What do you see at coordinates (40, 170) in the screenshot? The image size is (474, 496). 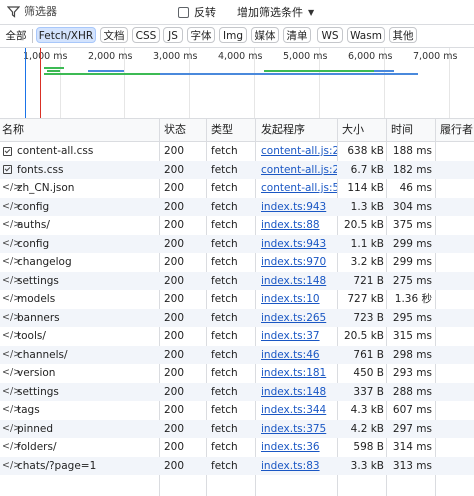 I see `request-name: fonts.css` at bounding box center [40, 170].